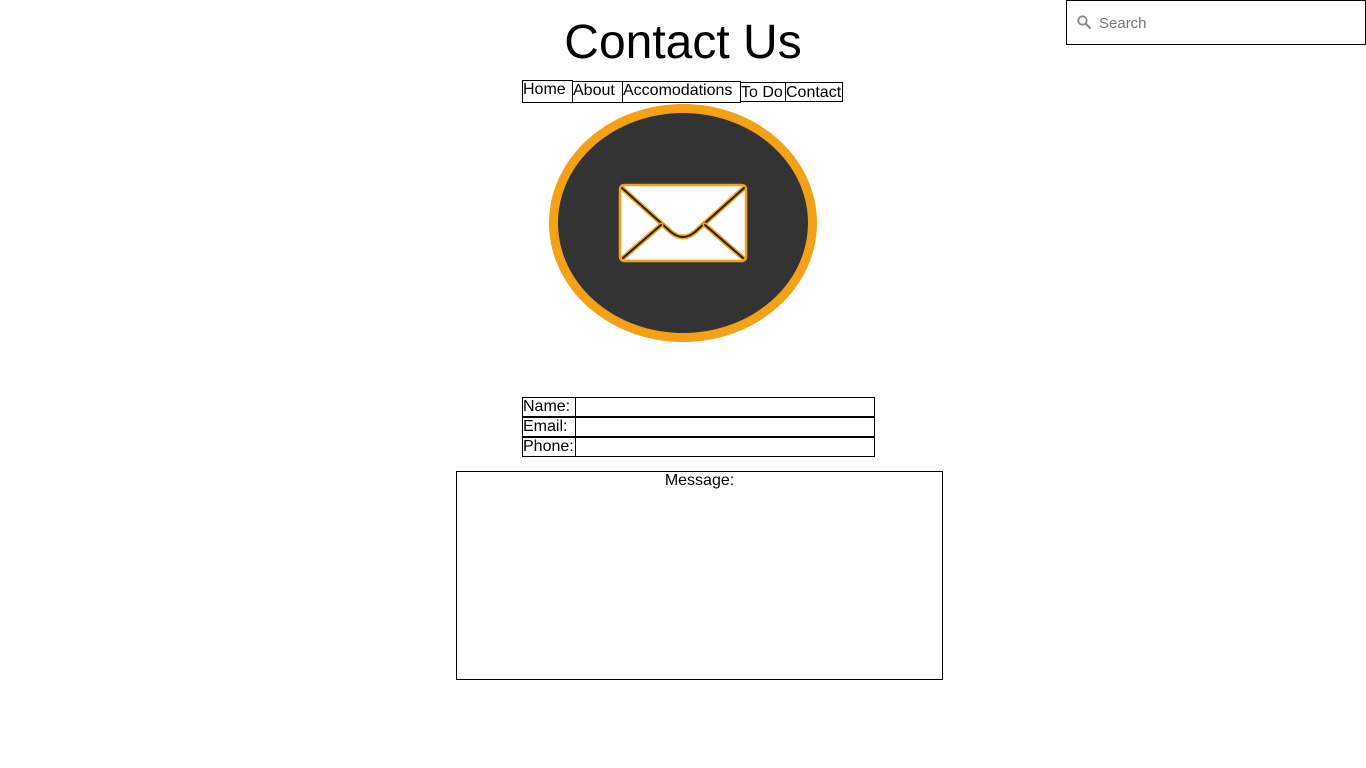  I want to click on email-row: Email:, so click(699, 427).